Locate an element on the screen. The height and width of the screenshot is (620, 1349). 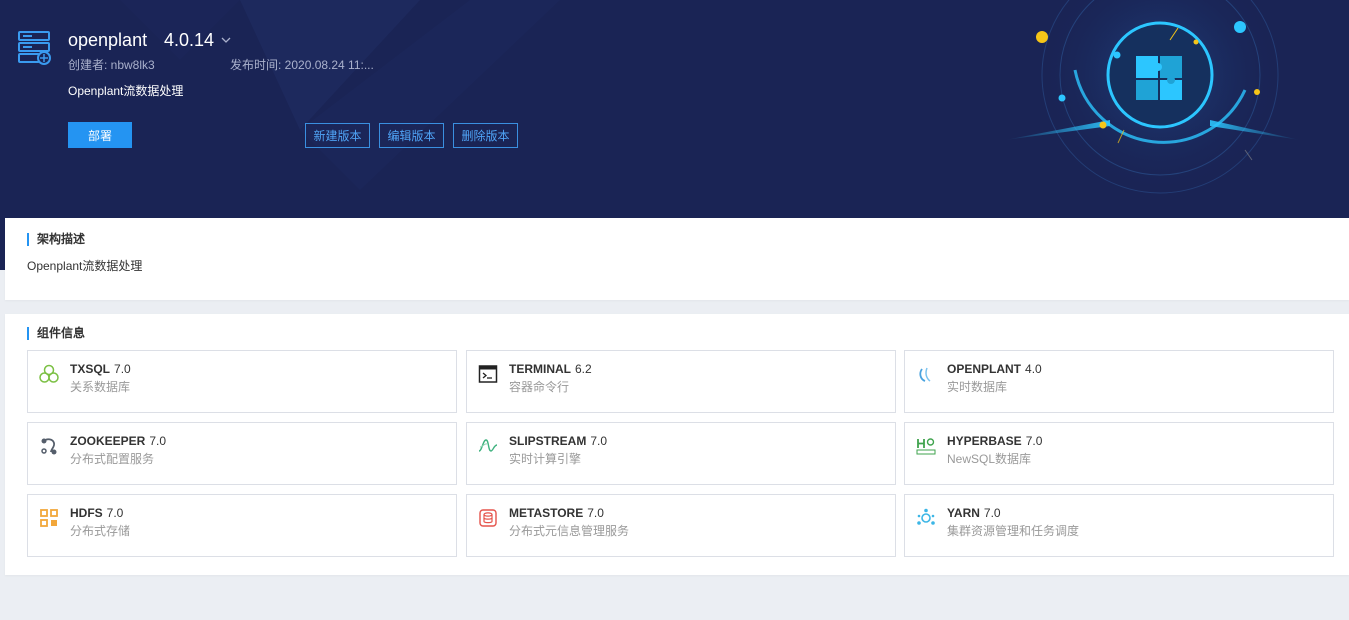
metastore-icon is located at coordinates (488, 518).